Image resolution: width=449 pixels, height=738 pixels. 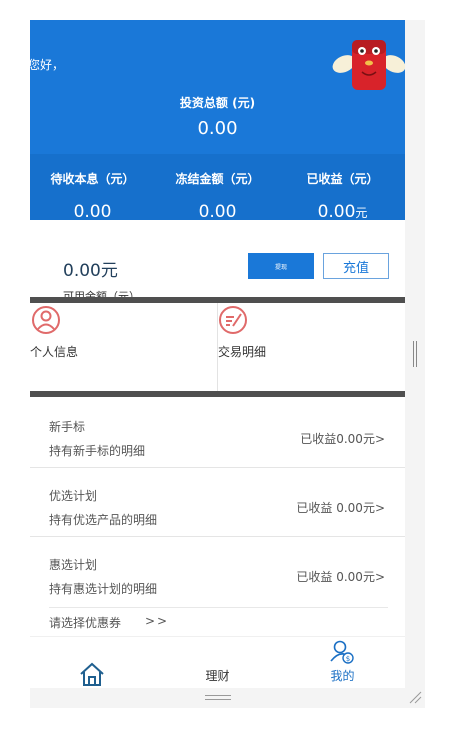 What do you see at coordinates (92, 674) in the screenshot?
I see `home-icon` at bounding box center [92, 674].